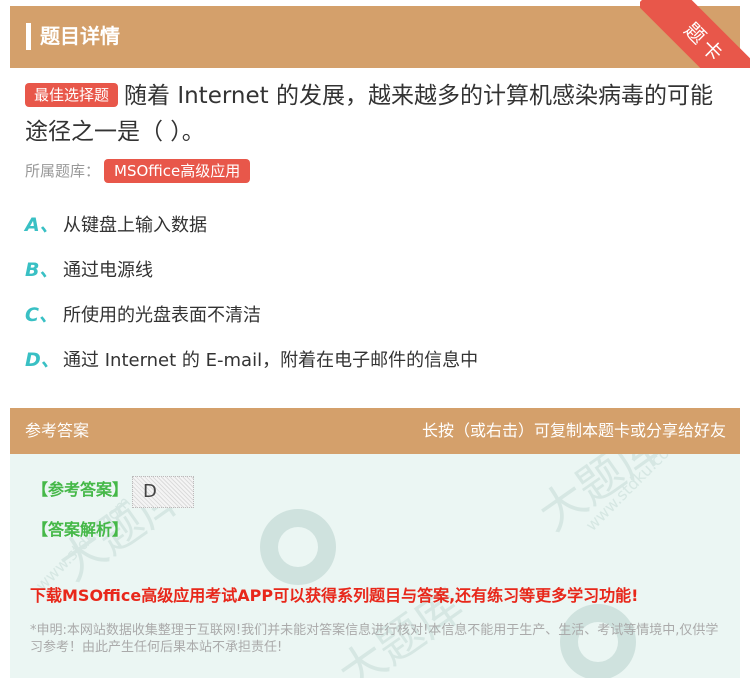 The image size is (750, 678). Describe the element at coordinates (63, 171) in the screenshot. I see `library-label: 所属题库：` at that location.